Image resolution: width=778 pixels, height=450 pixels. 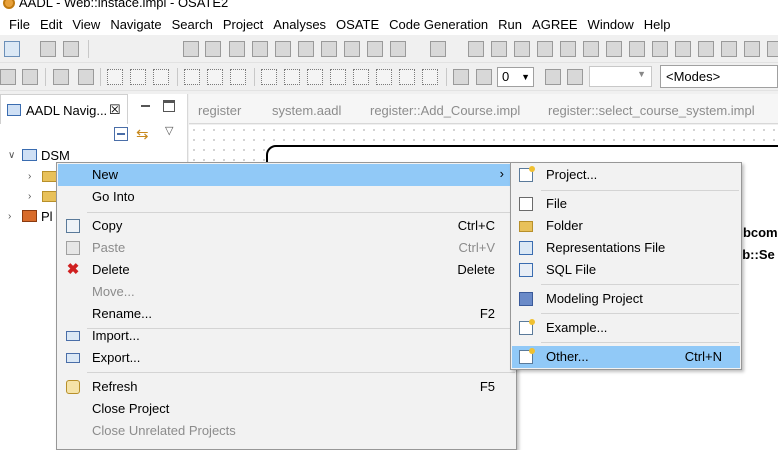 What do you see at coordinates (591, 49) in the screenshot?
I see `transform-icon` at bounding box center [591, 49].